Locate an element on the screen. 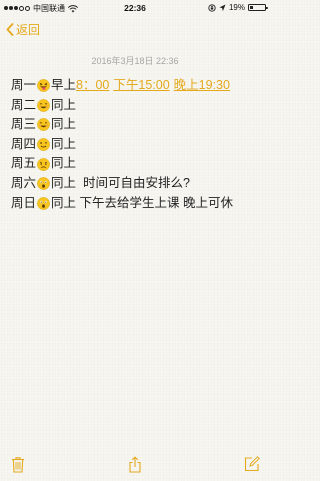 Image resolution: width=320 pixels, height=481 pixels. chevron-left-icon is located at coordinates (10, 29).